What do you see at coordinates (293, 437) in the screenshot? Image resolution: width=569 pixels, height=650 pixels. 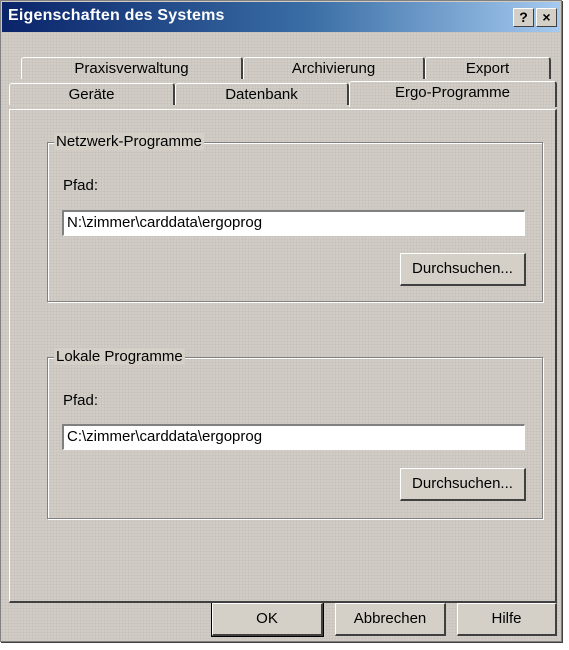 I see `local-path-input: C:\zimmer\carddata\ergoprog` at bounding box center [293, 437].